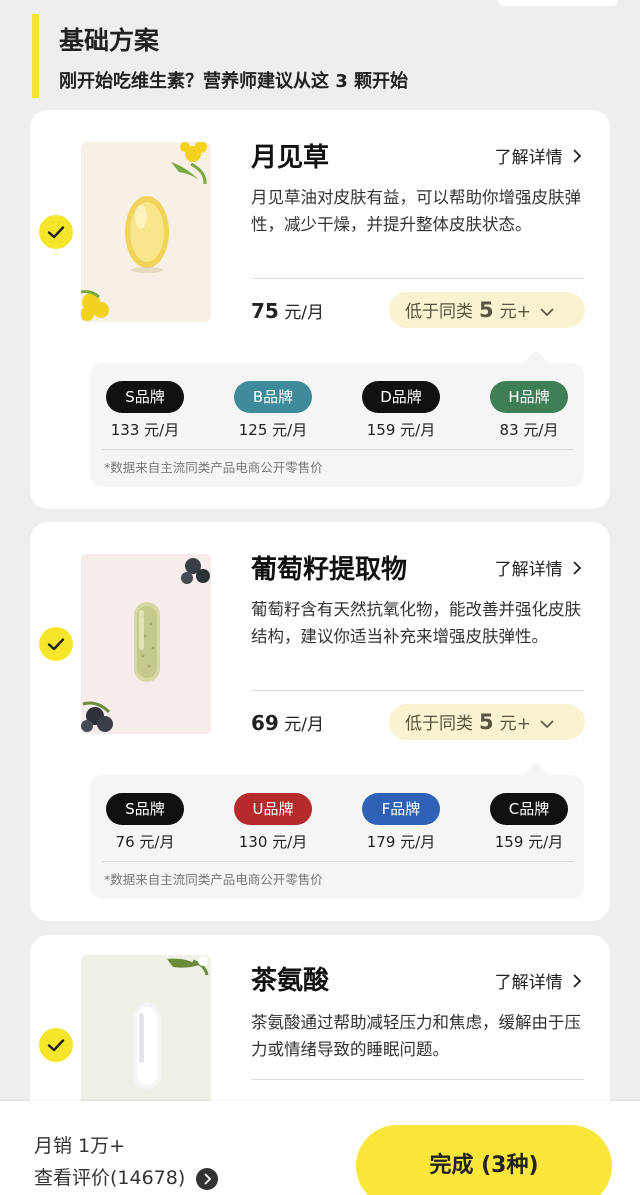 This screenshot has height=1195, width=640. I want to click on brand-item: B品牌 125 元/月, so click(273, 411).